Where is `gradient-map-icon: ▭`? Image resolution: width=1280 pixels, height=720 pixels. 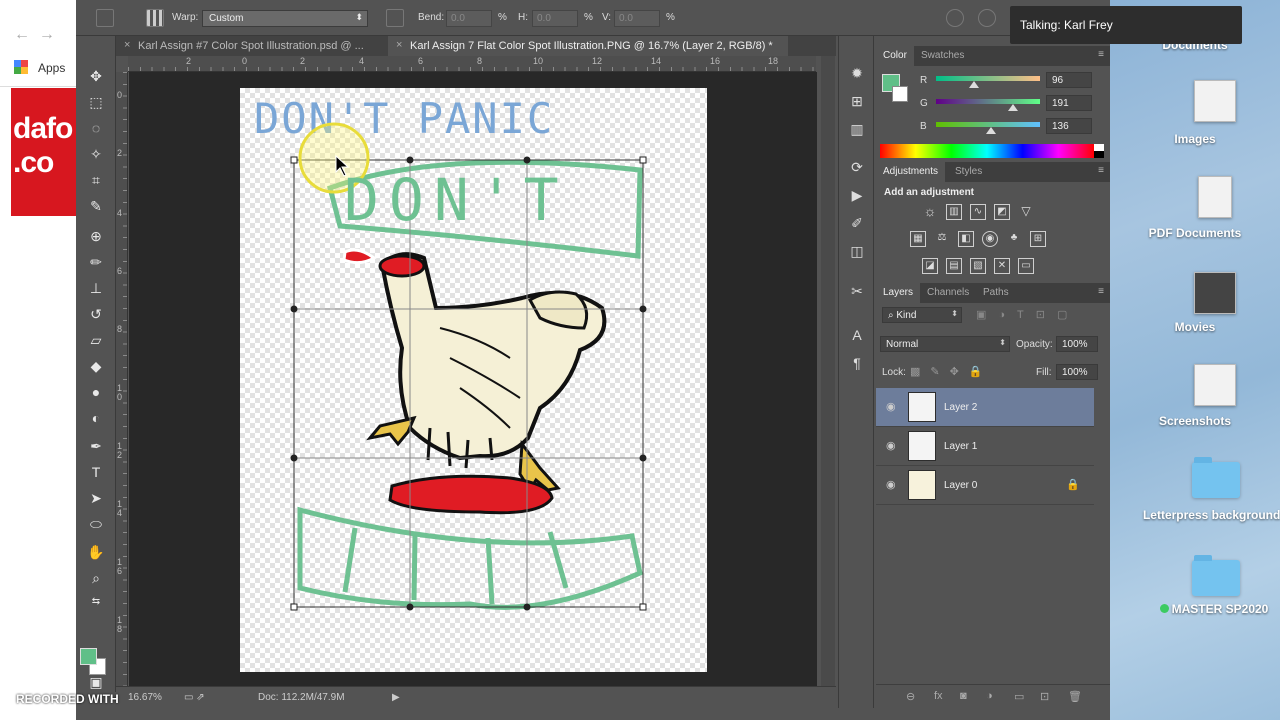 gradient-map-icon: ▭ is located at coordinates (1026, 266).